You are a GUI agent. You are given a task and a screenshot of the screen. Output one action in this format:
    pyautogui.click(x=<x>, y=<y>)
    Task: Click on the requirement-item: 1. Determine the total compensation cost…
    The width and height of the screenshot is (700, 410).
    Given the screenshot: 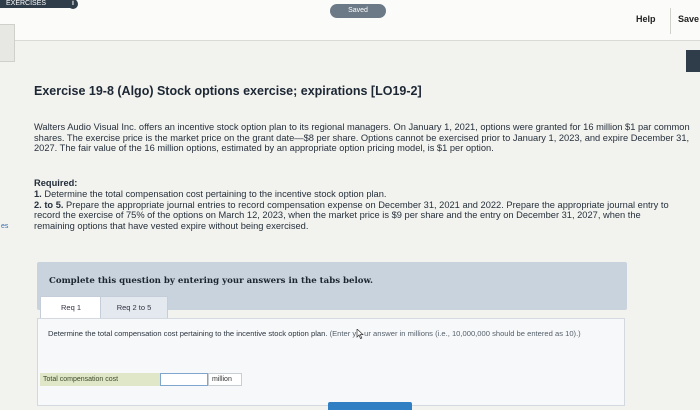 What is the action you would take?
    pyautogui.click(x=359, y=194)
    